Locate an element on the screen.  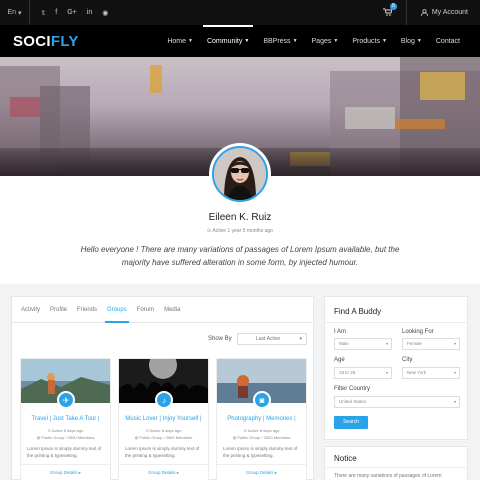
tab-friends: Friends is located at coordinates (87, 309).